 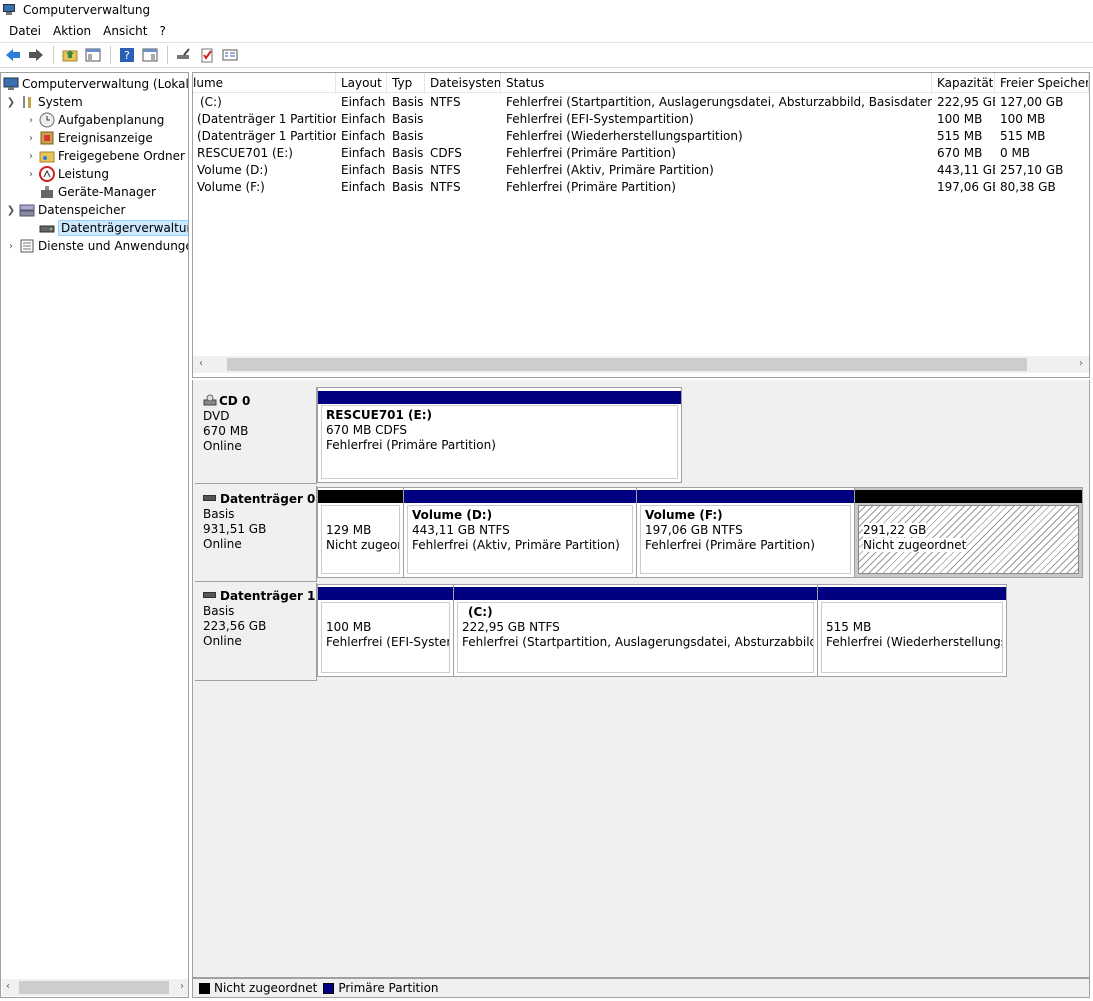 I want to click on device-manager-icon, so click(x=47, y=192).